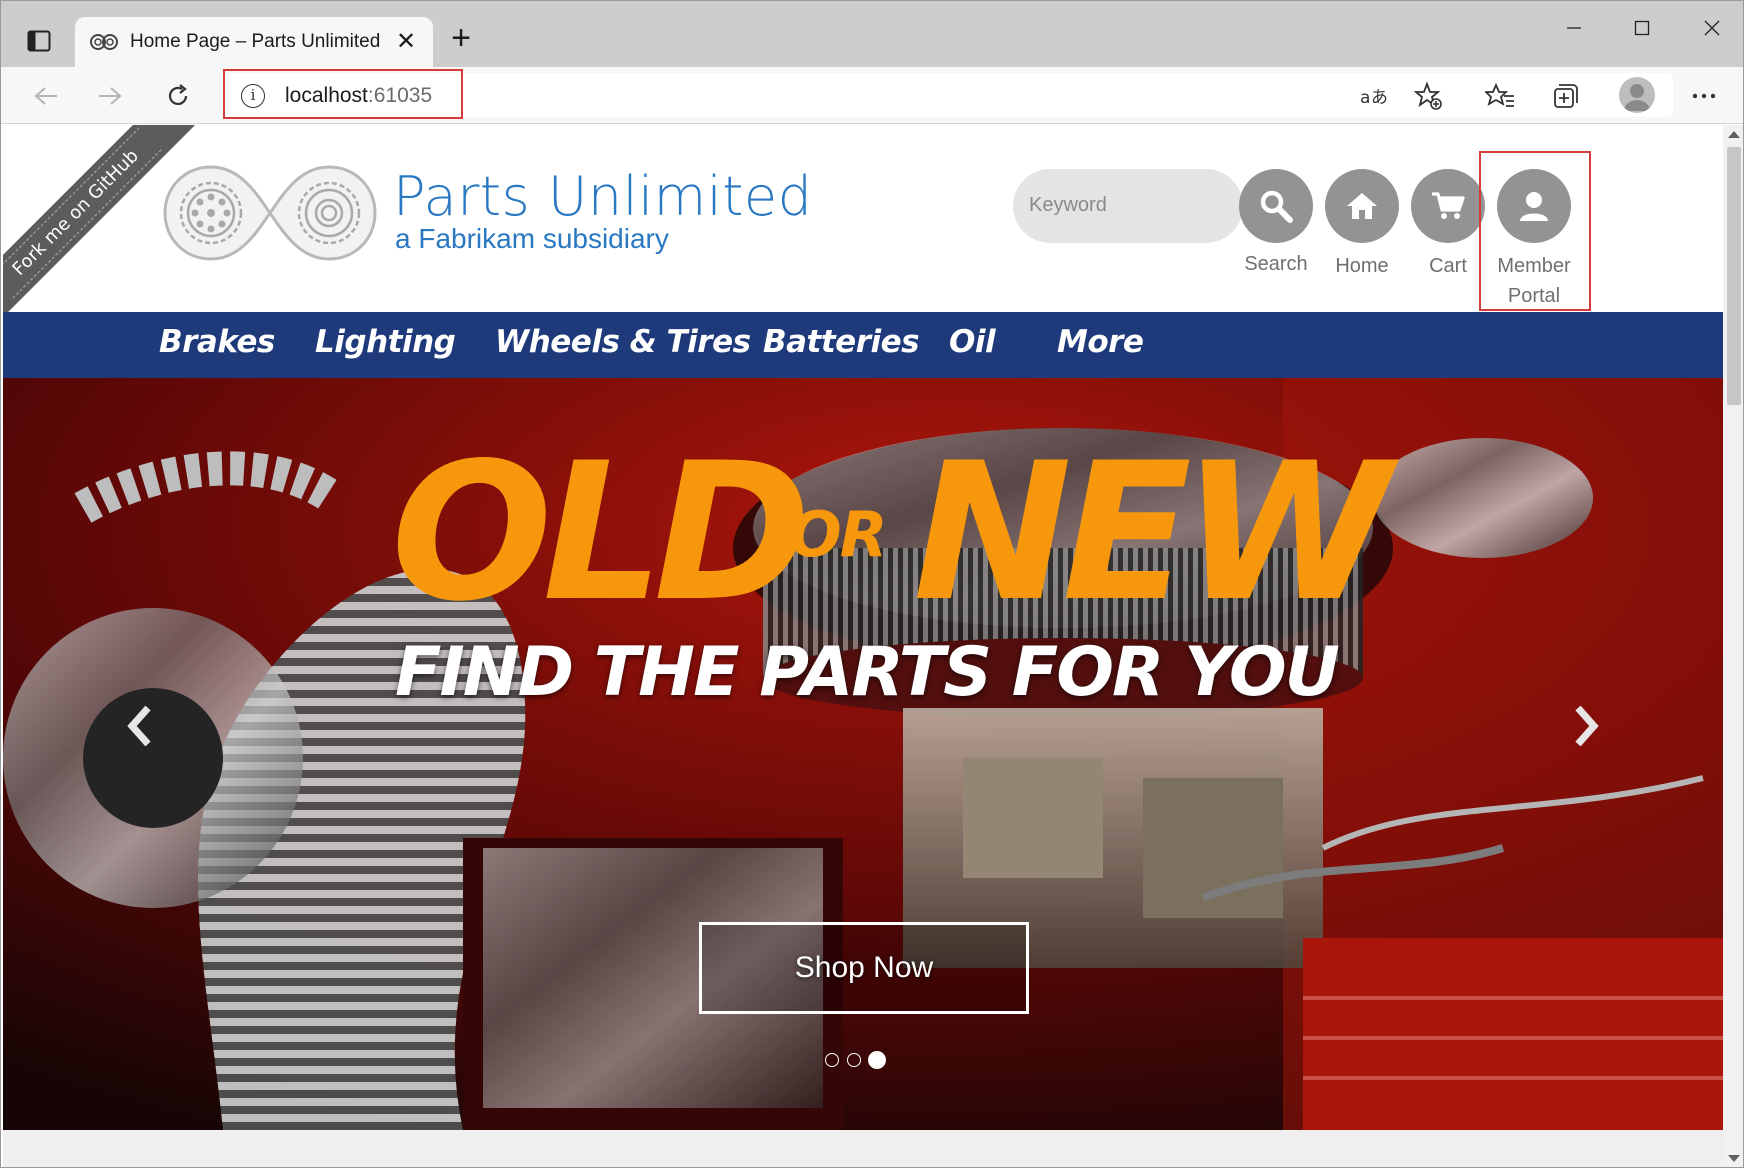 Image resolution: width=1744 pixels, height=1168 pixels. I want to click on cart-icon, so click(1448, 205).